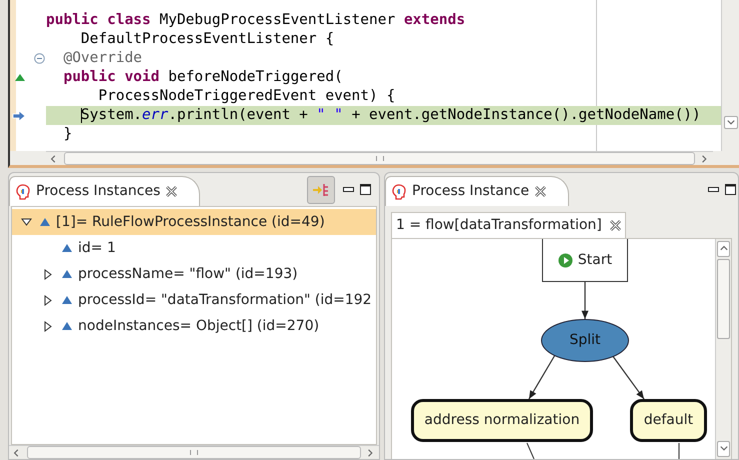 The image size is (739, 460). I want to click on expanded-arrow-icon, so click(26, 222).